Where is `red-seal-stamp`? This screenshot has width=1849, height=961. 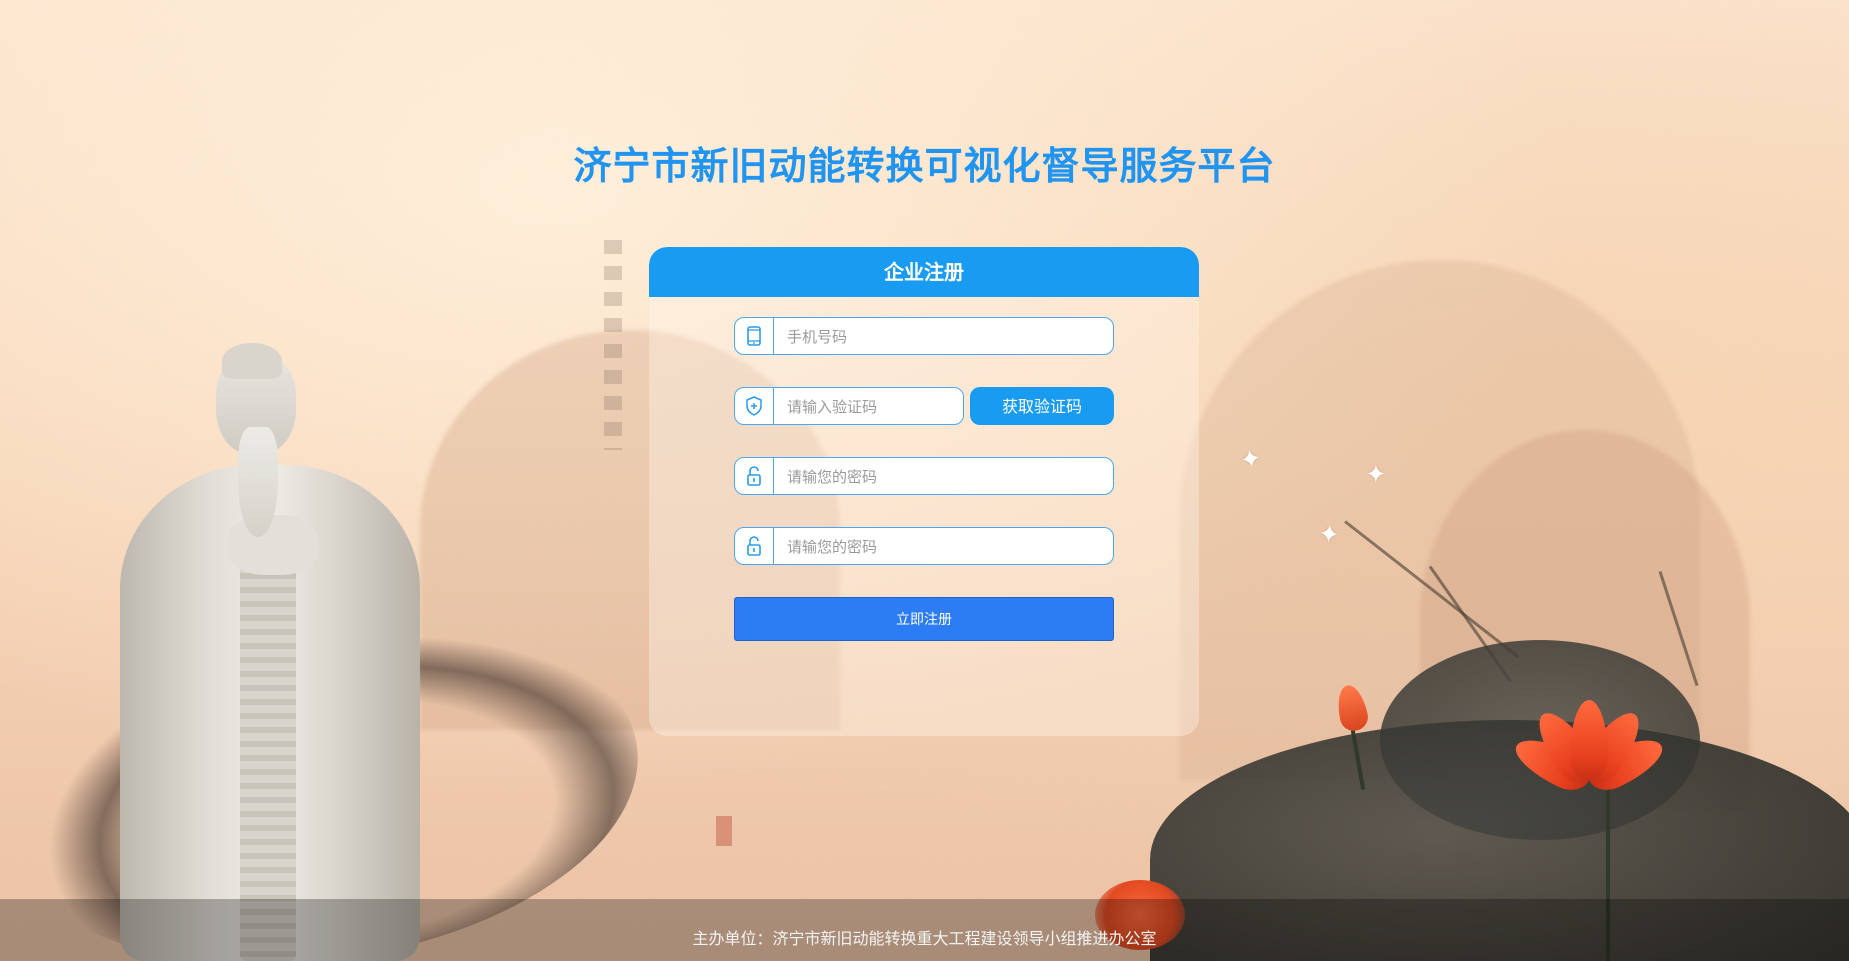
red-seal-stamp is located at coordinates (724, 831).